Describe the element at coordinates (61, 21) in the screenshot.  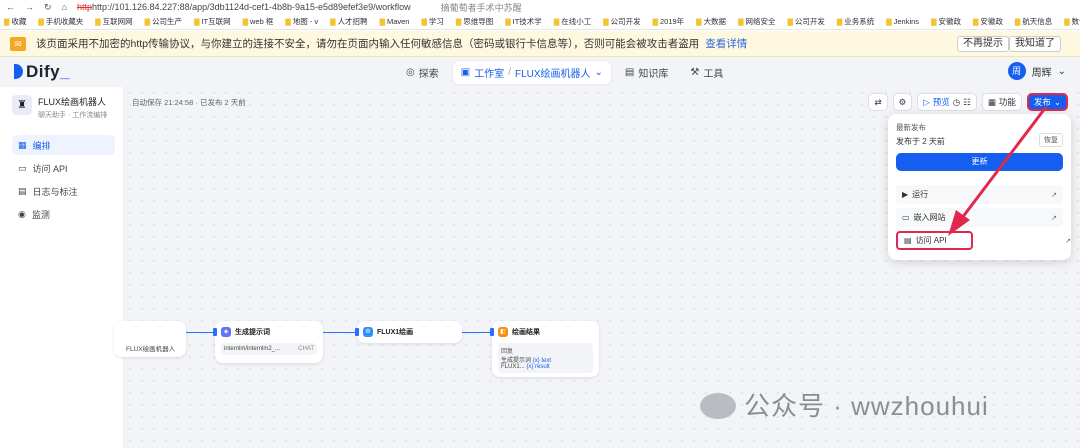
I see `bookmark-item: 手机收藏夹` at that location.